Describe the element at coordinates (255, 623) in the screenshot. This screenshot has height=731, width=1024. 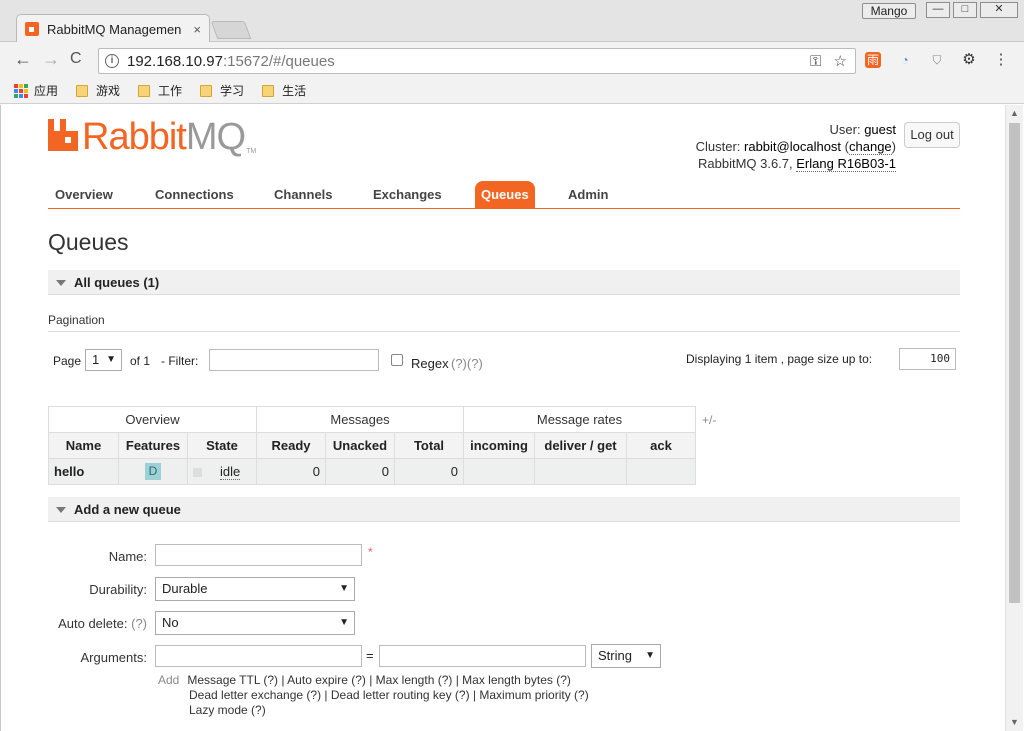
I see `auto-delete-select: No ▼` at that location.